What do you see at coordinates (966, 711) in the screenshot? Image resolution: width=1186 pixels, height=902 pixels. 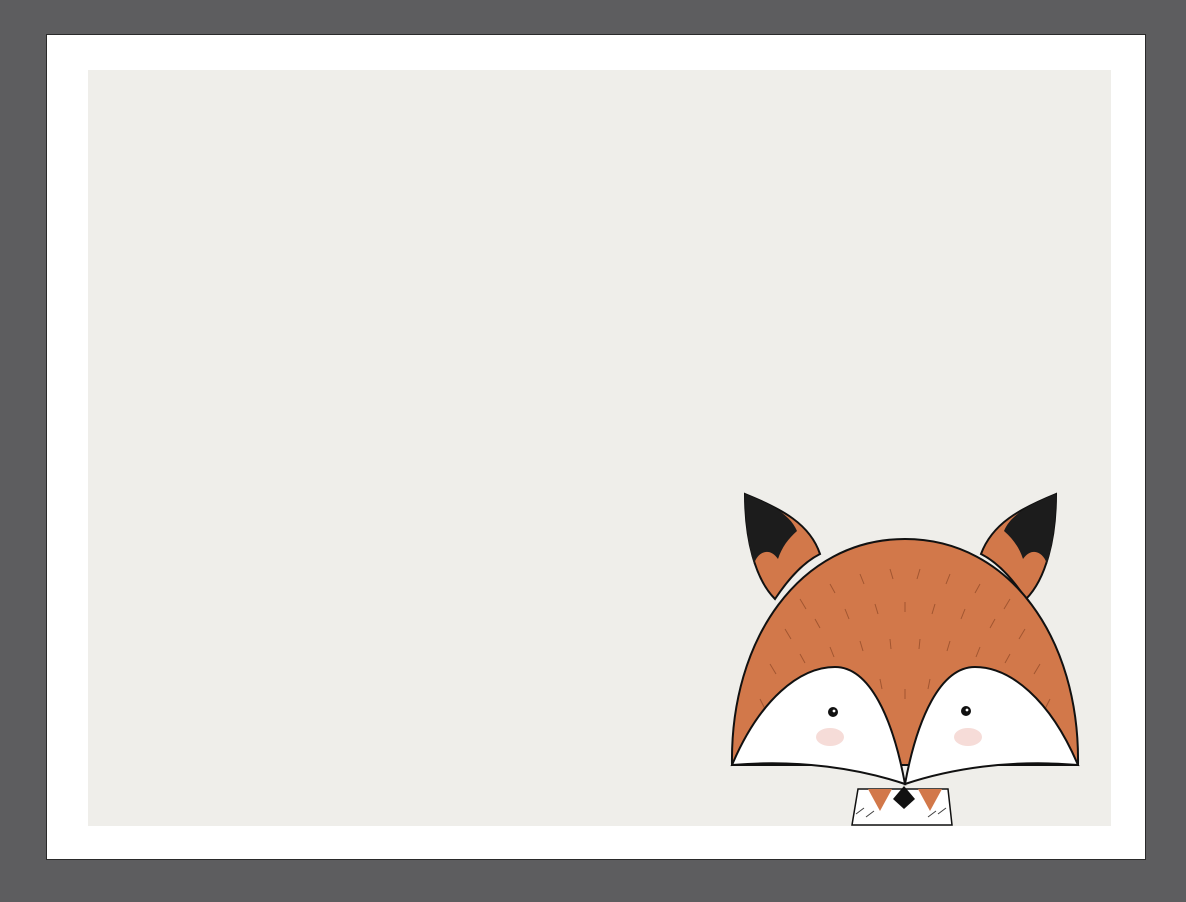 I see `right-eye` at bounding box center [966, 711].